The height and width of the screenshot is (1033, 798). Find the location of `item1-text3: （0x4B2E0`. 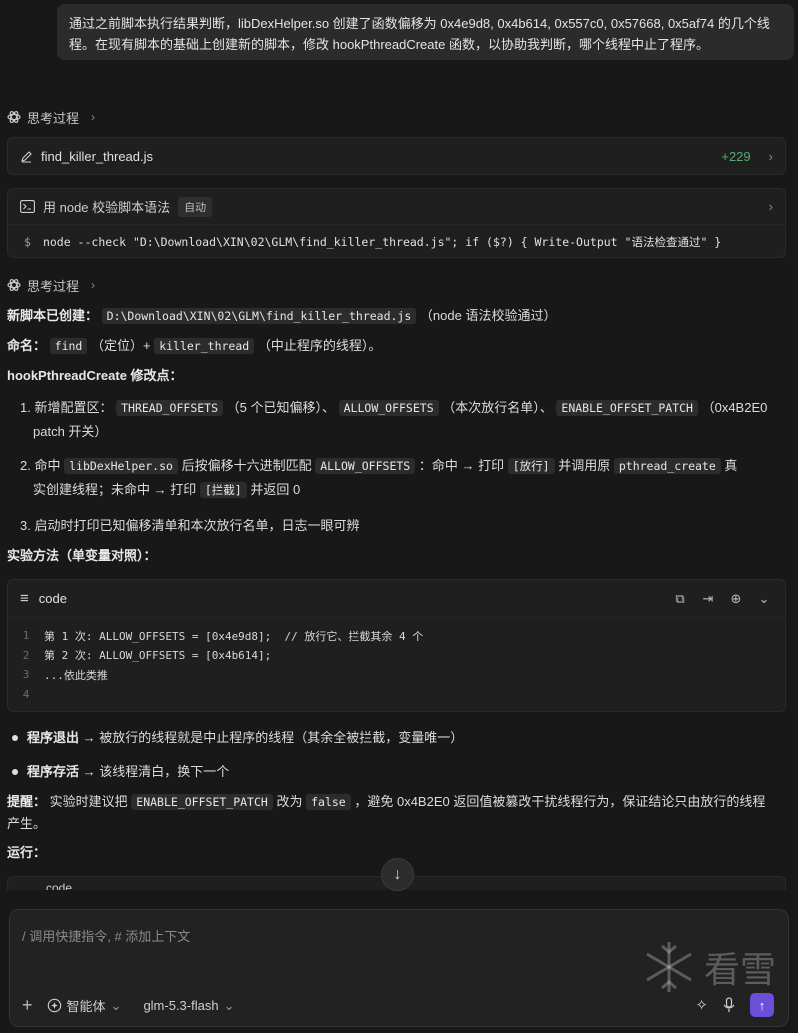

item1-text3: （0x4B2E0 is located at coordinates (734, 407).